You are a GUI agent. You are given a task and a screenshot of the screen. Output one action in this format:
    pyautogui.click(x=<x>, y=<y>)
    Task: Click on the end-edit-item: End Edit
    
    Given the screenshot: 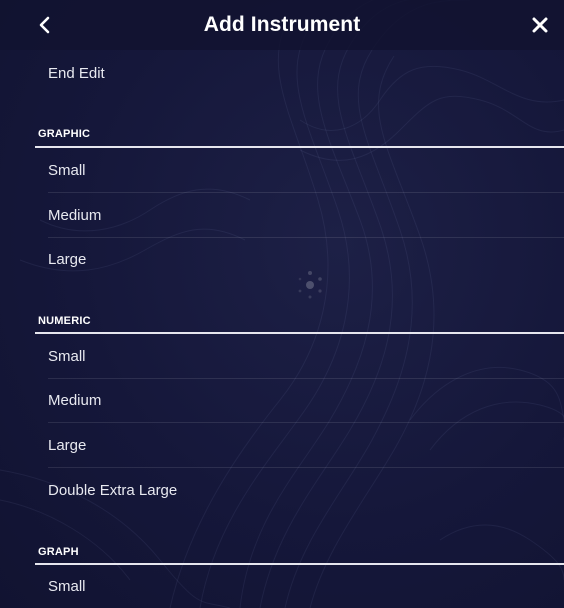 What is the action you would take?
    pyautogui.click(x=306, y=73)
    